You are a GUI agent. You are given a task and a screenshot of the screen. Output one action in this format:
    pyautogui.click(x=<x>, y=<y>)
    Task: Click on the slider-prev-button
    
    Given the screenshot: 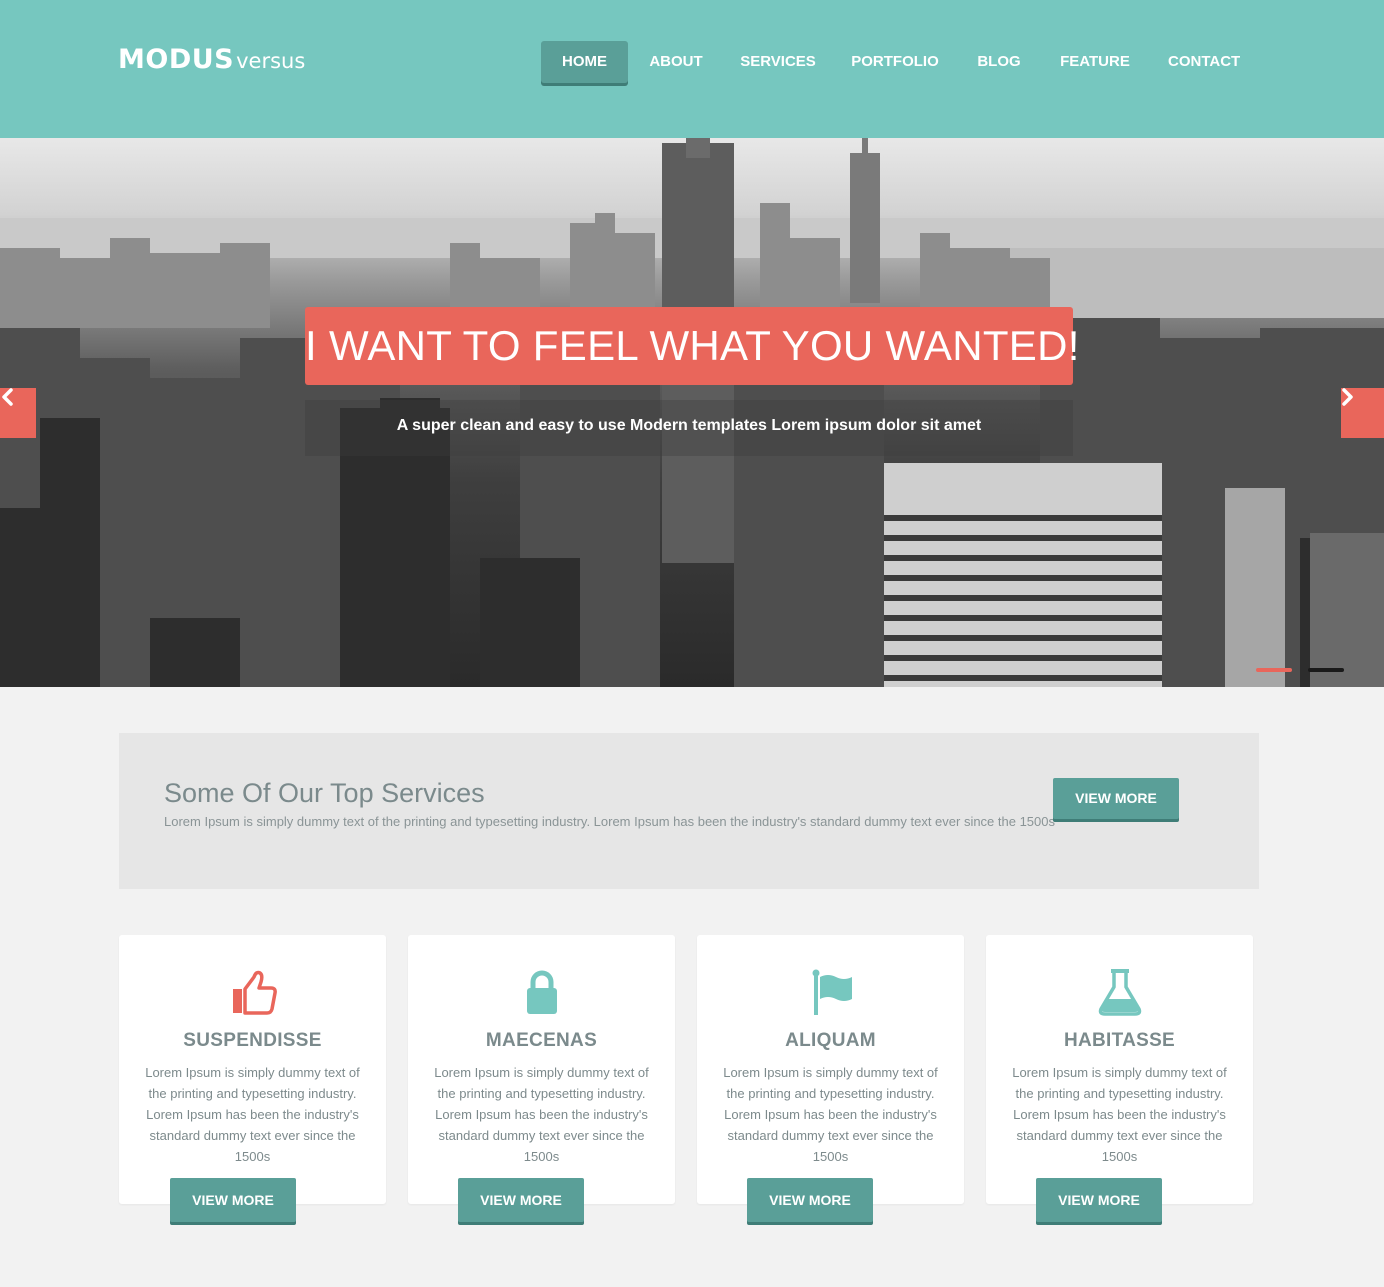 What is the action you would take?
    pyautogui.click(x=18, y=413)
    